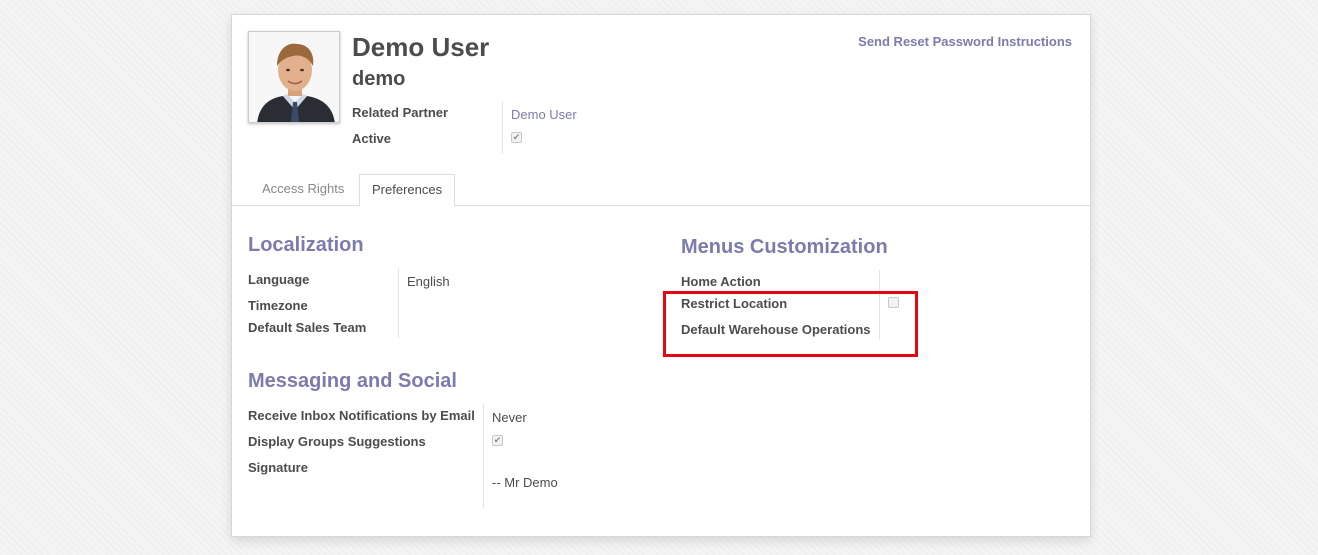 This screenshot has height=555, width=1318. Describe the element at coordinates (525, 482) in the screenshot. I see `signature-value: -- Mr Demo` at that location.